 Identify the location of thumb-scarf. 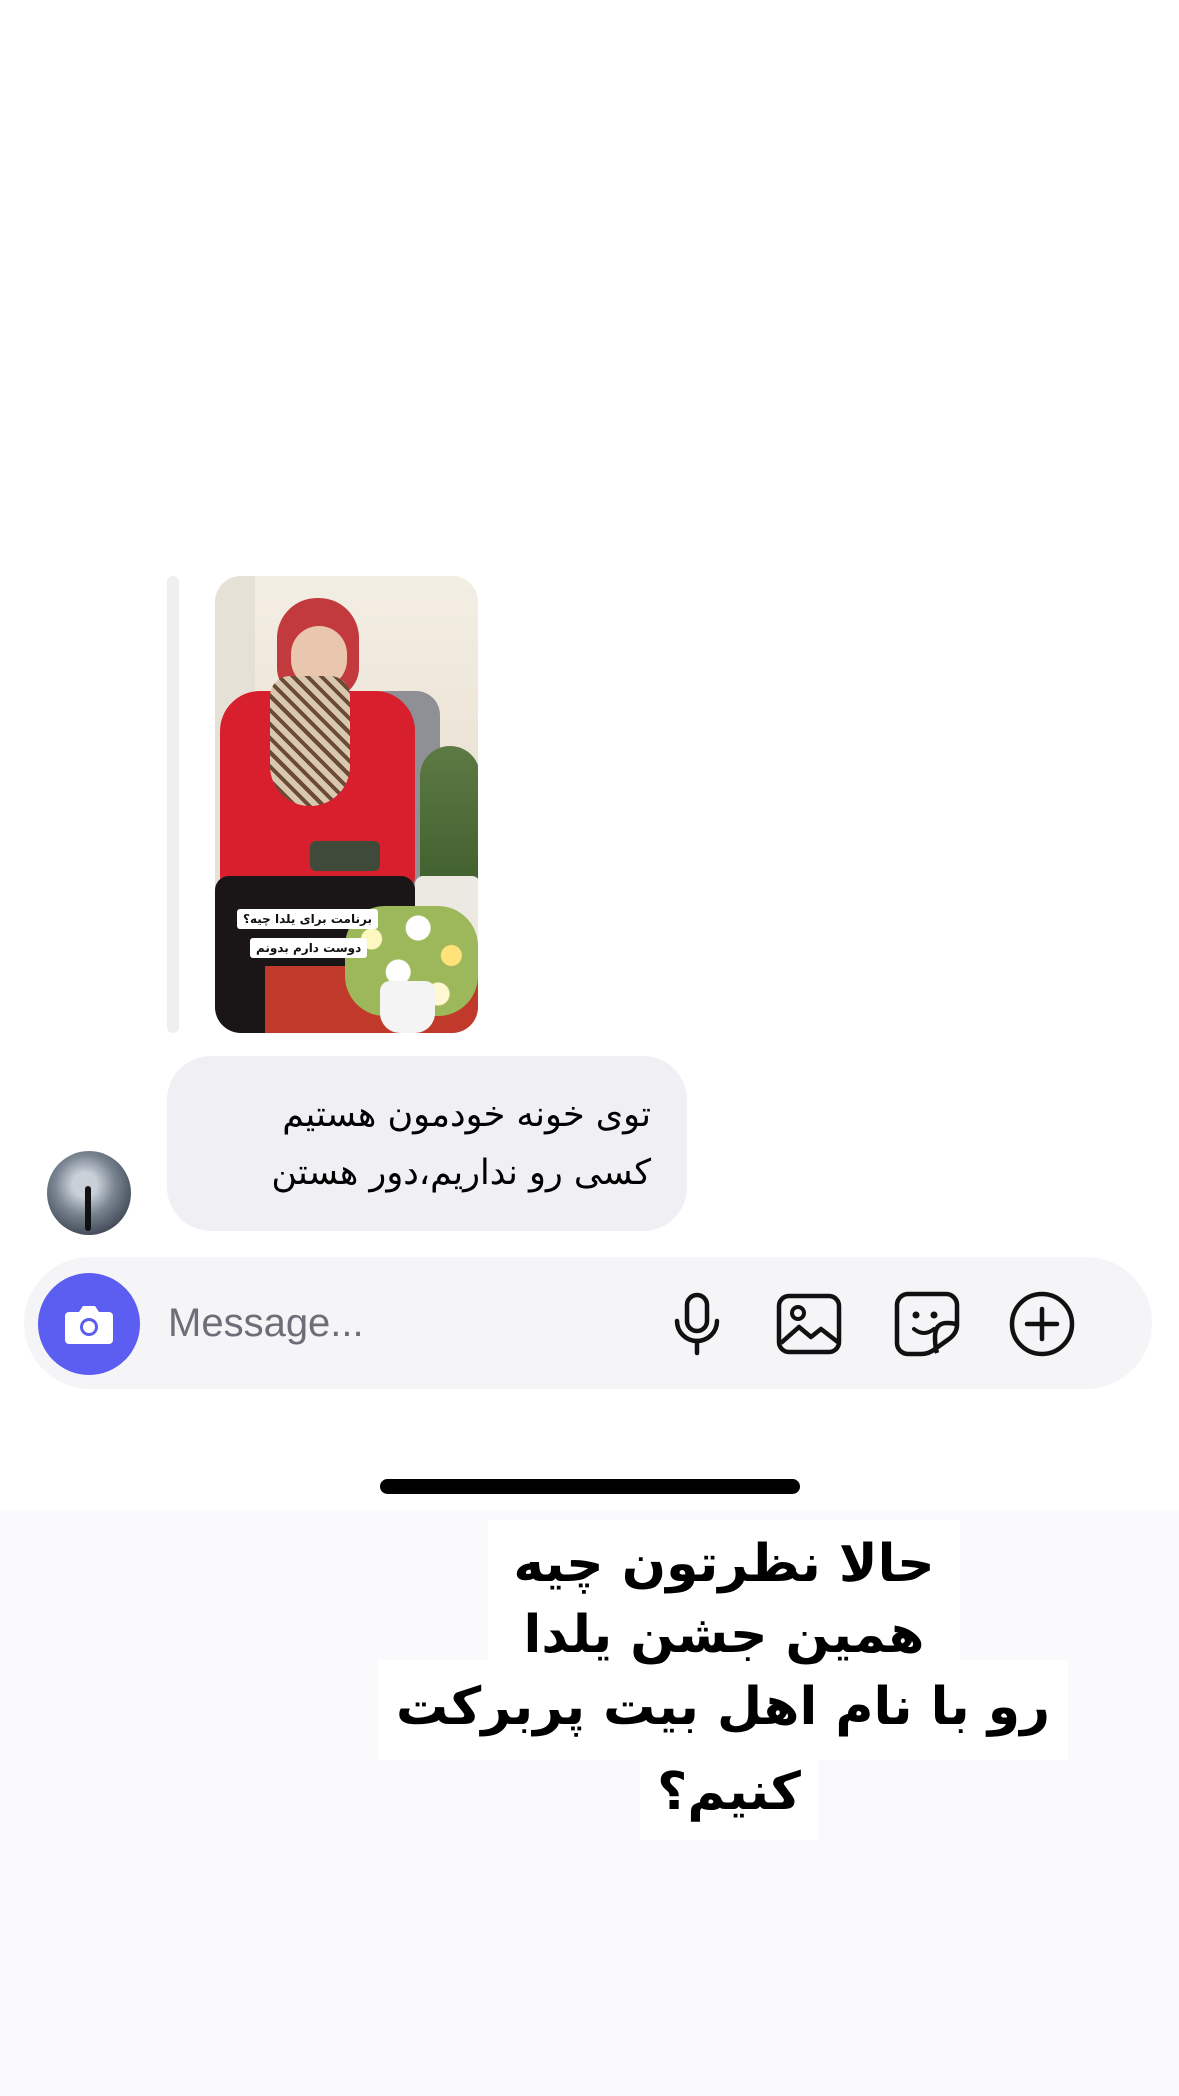
(310, 741).